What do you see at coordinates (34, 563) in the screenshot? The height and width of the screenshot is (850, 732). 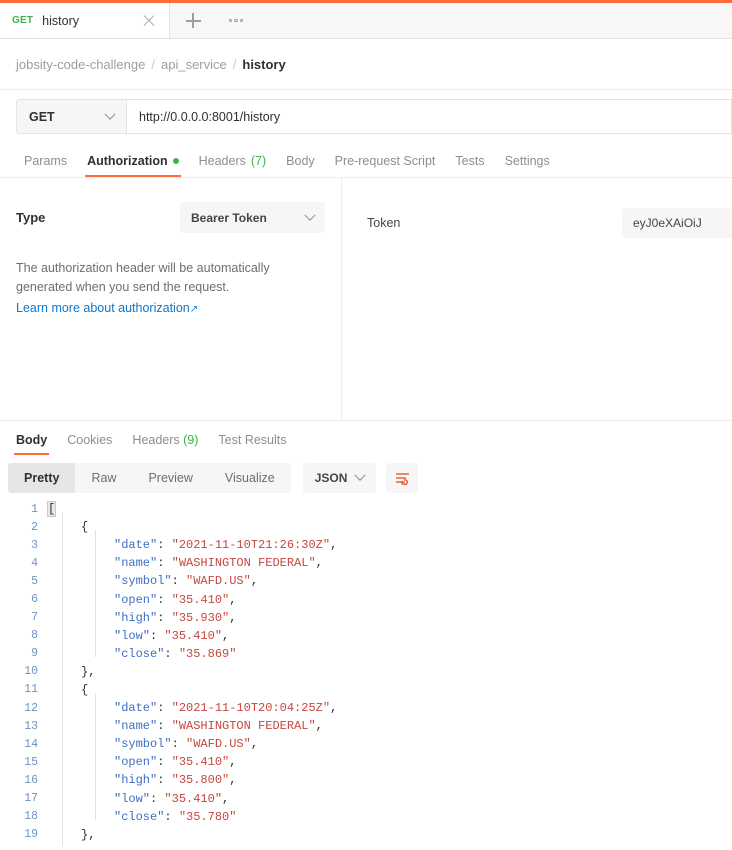 I see `line-number: 4` at bounding box center [34, 563].